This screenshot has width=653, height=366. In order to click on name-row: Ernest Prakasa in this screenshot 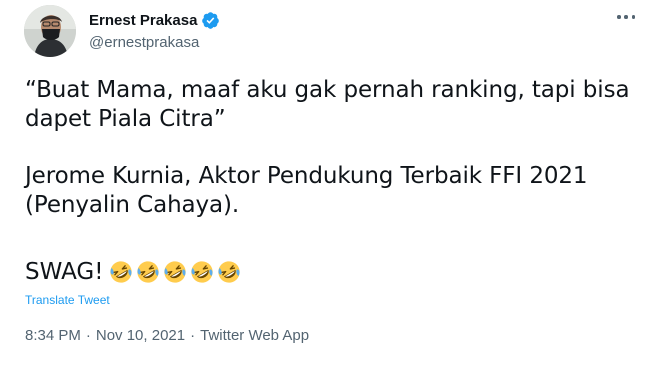, I will do `click(154, 20)`.